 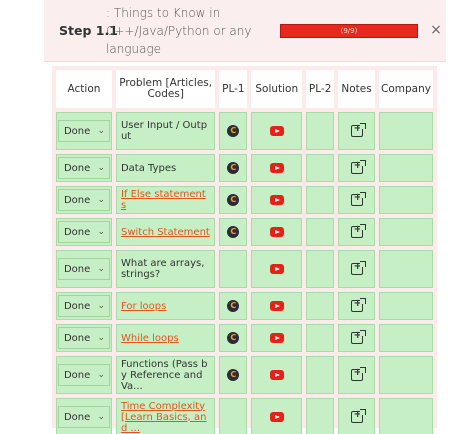 What do you see at coordinates (244, 232) in the screenshot?
I see `table-row: Done ⌄ Switch Statement C` at bounding box center [244, 232].